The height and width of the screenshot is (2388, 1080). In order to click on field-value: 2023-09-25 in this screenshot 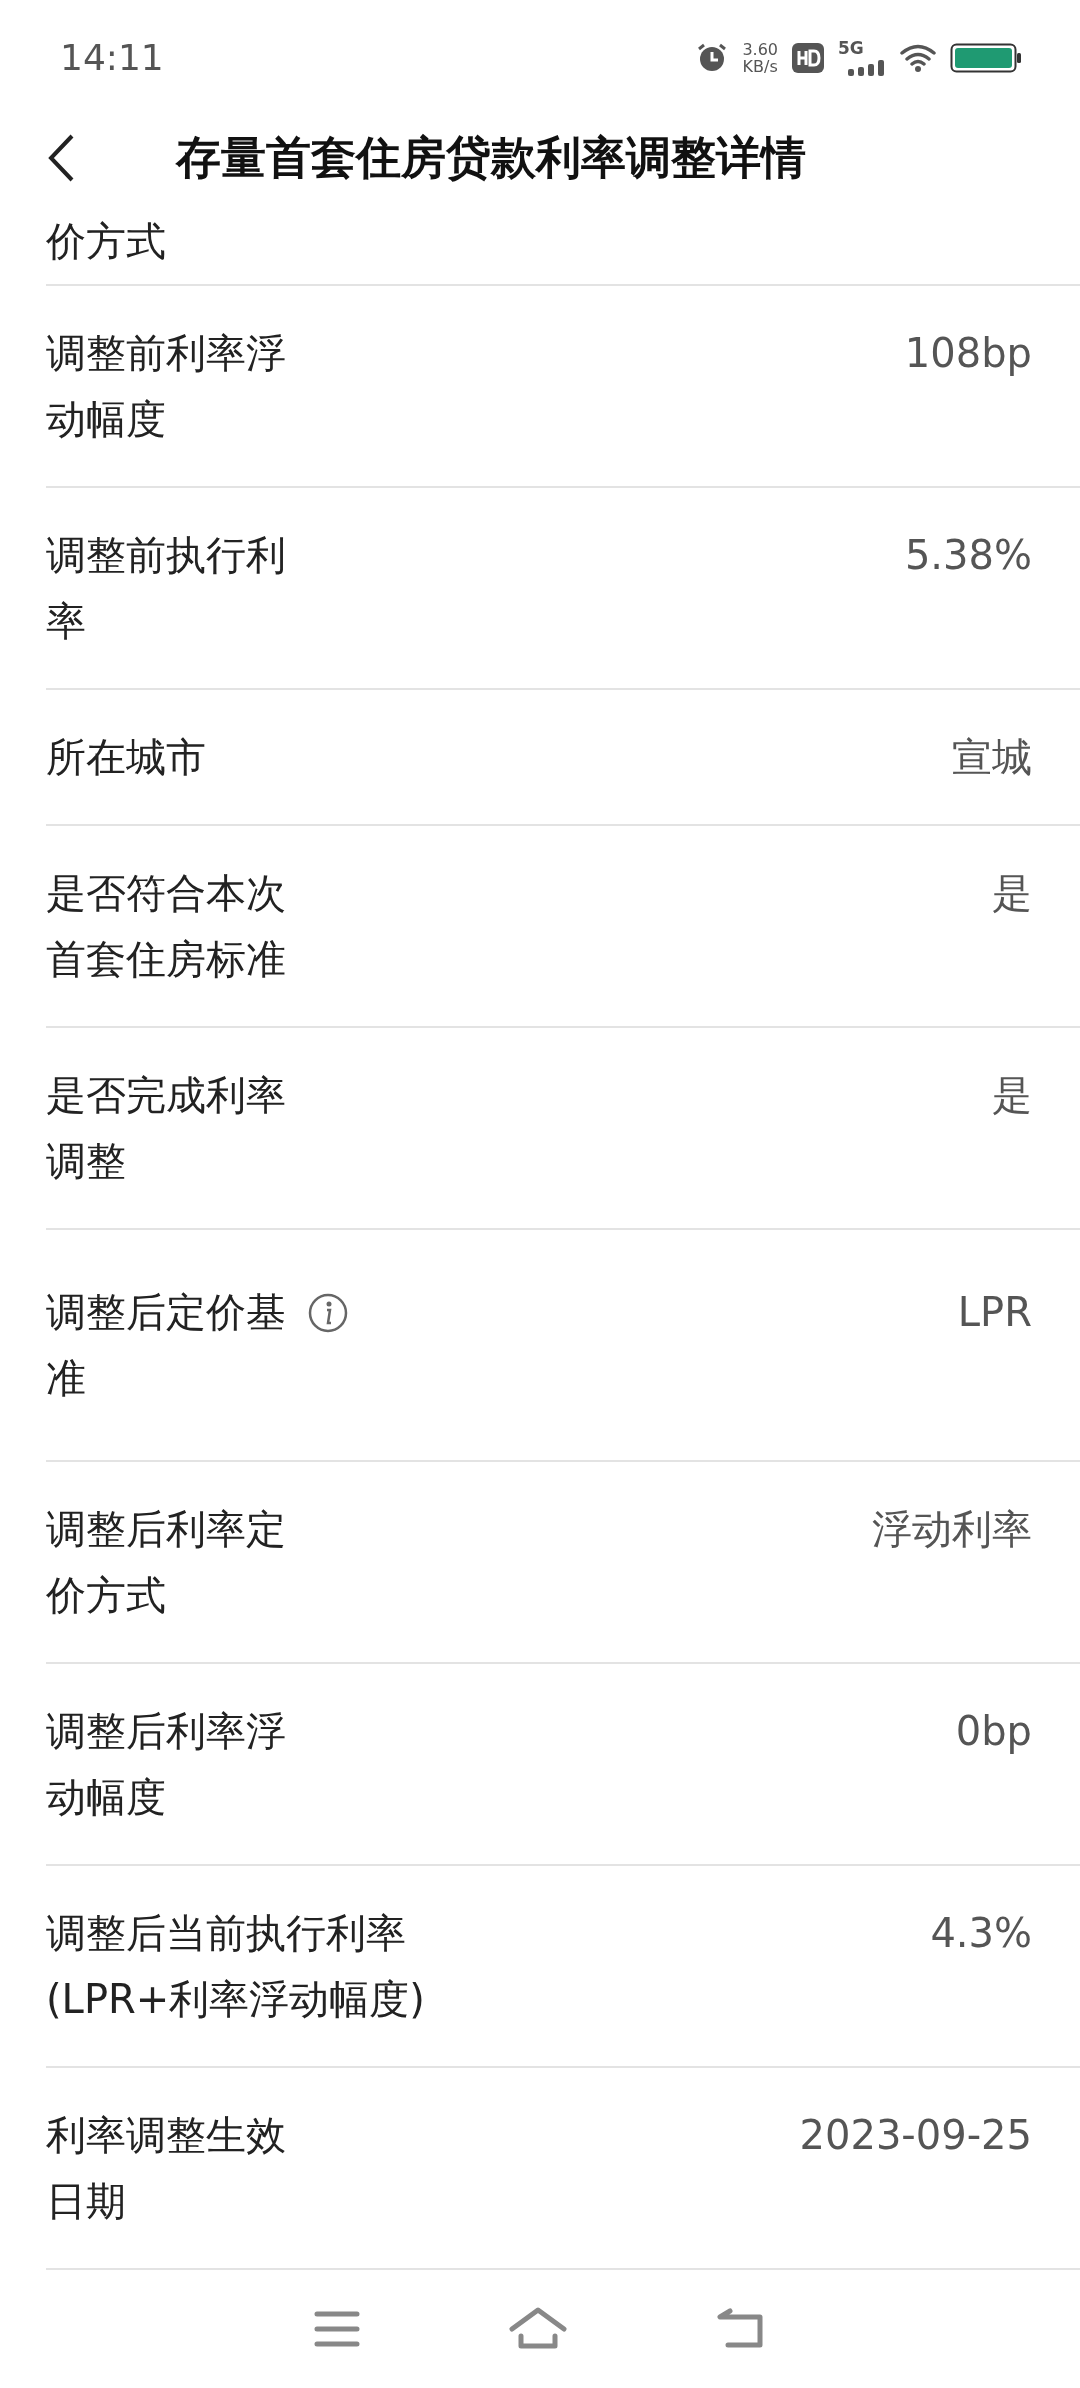, I will do `click(915, 2135)`.